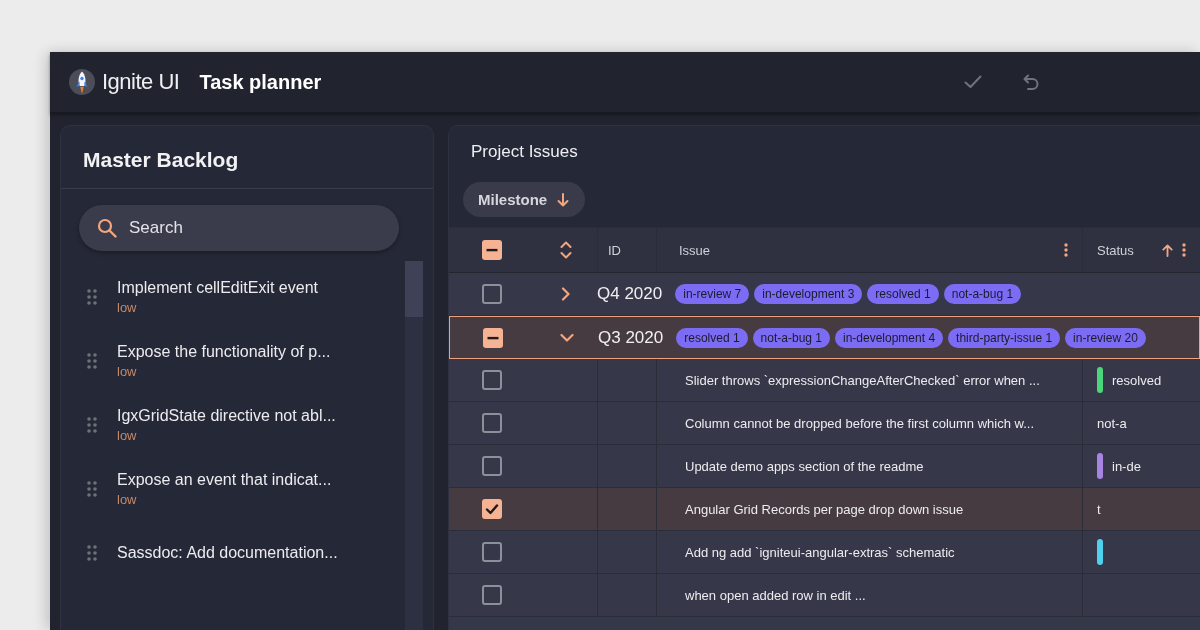  I want to click on expand-collapse-icon, so click(566, 250).